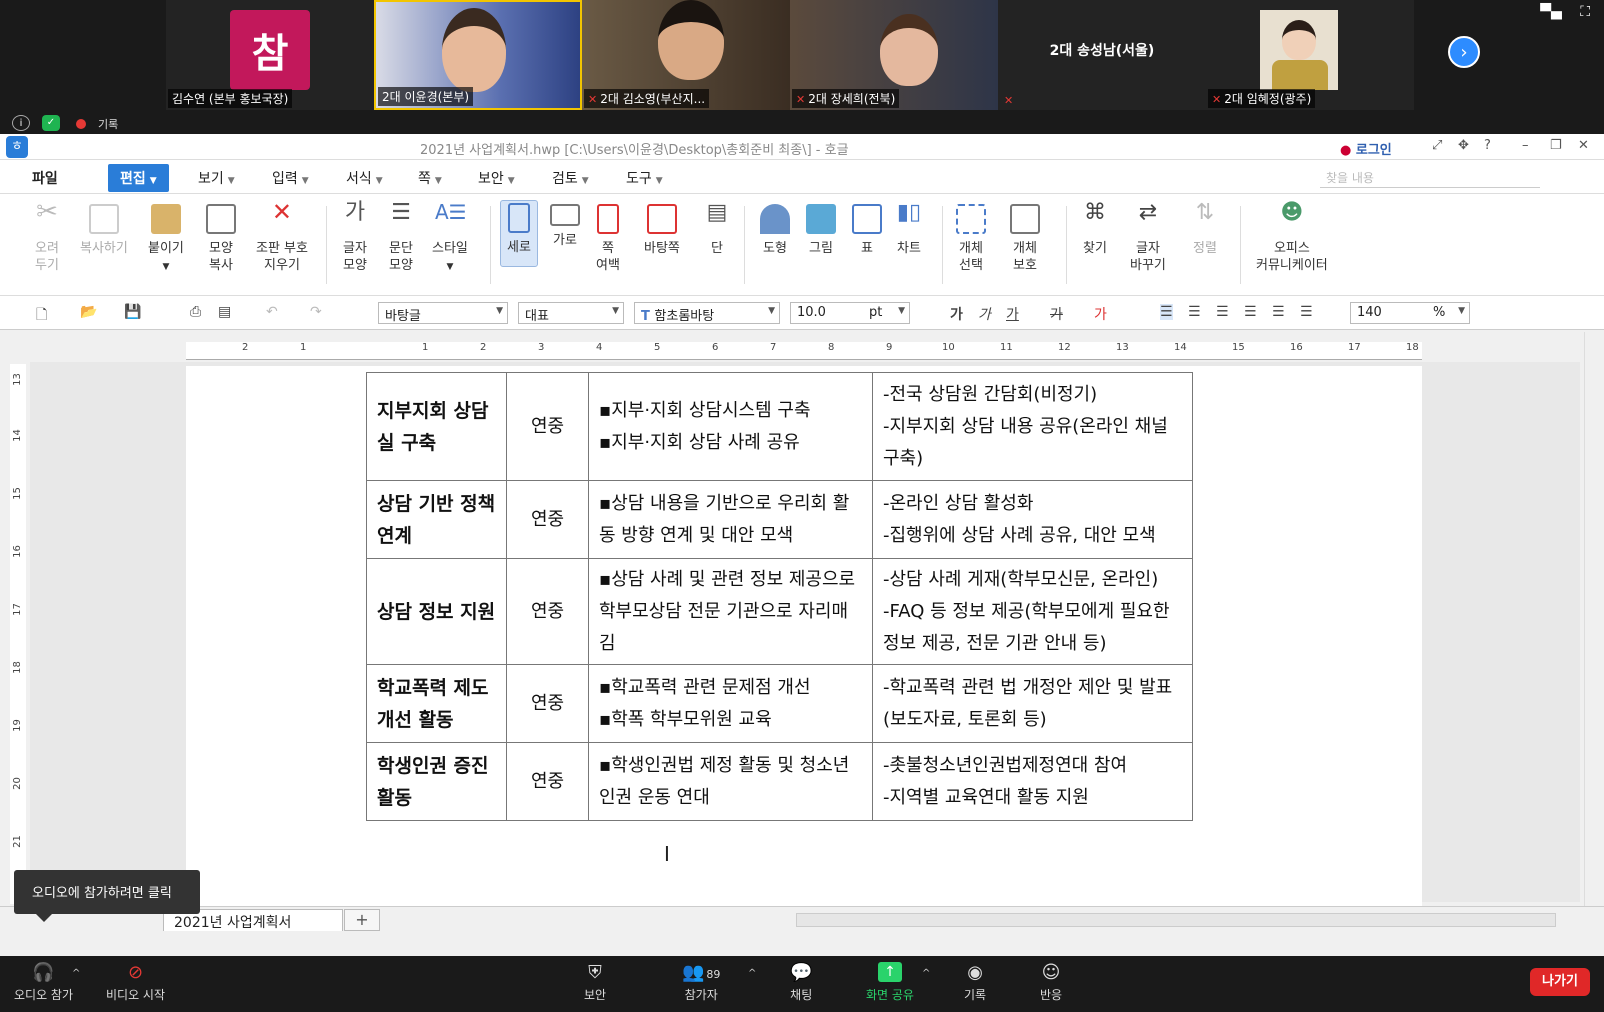 The image size is (1604, 1012). Describe the element at coordinates (608, 239) in the screenshot. I see `page-margin-button: 쪽 여백` at that location.